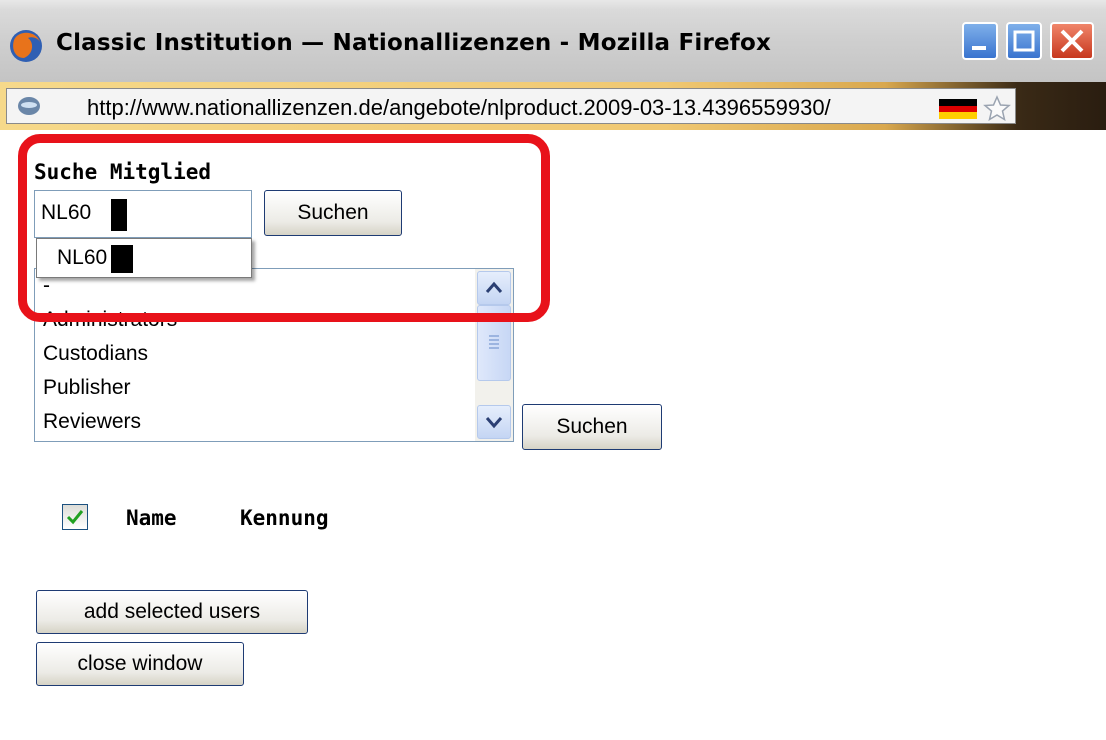 This screenshot has width=1106, height=740. Describe the element at coordinates (284, 228) in the screenshot. I see `highlight-annotation` at that location.